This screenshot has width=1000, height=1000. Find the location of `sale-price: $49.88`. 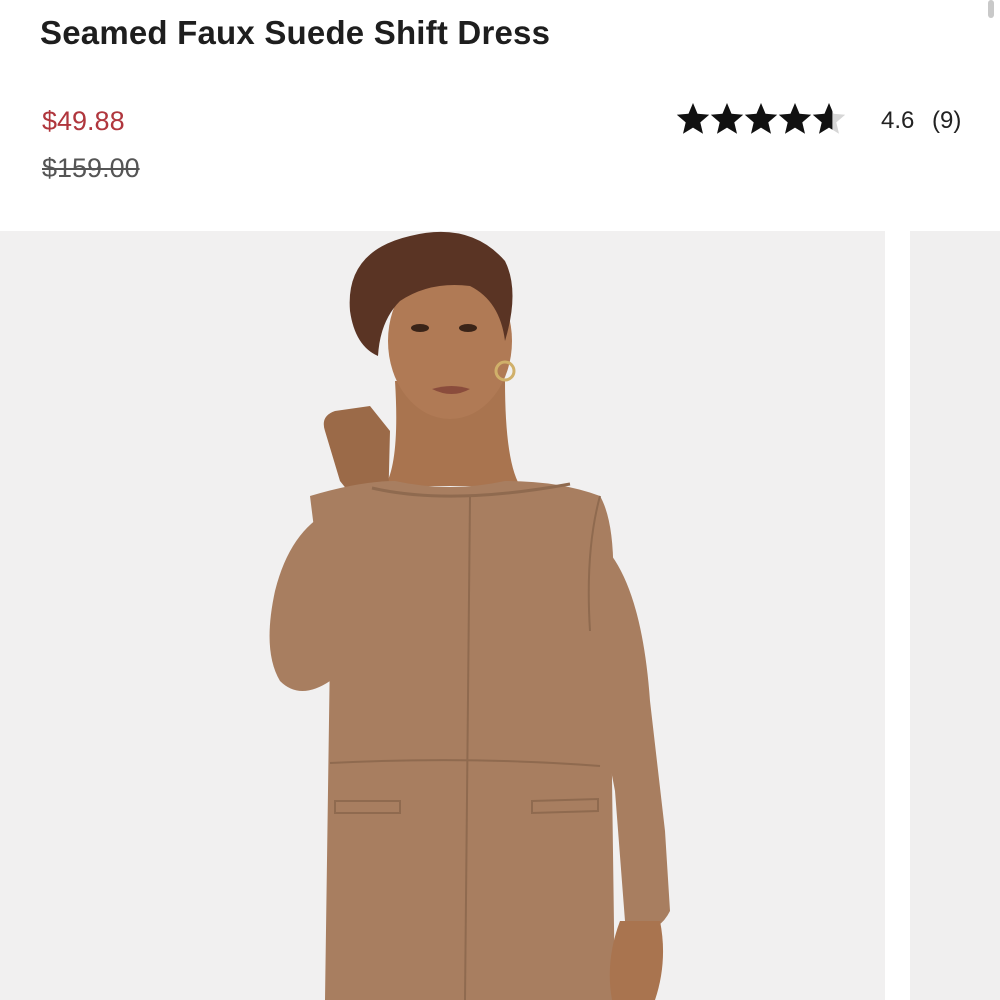

sale-price: $49.88 is located at coordinates (83, 121).